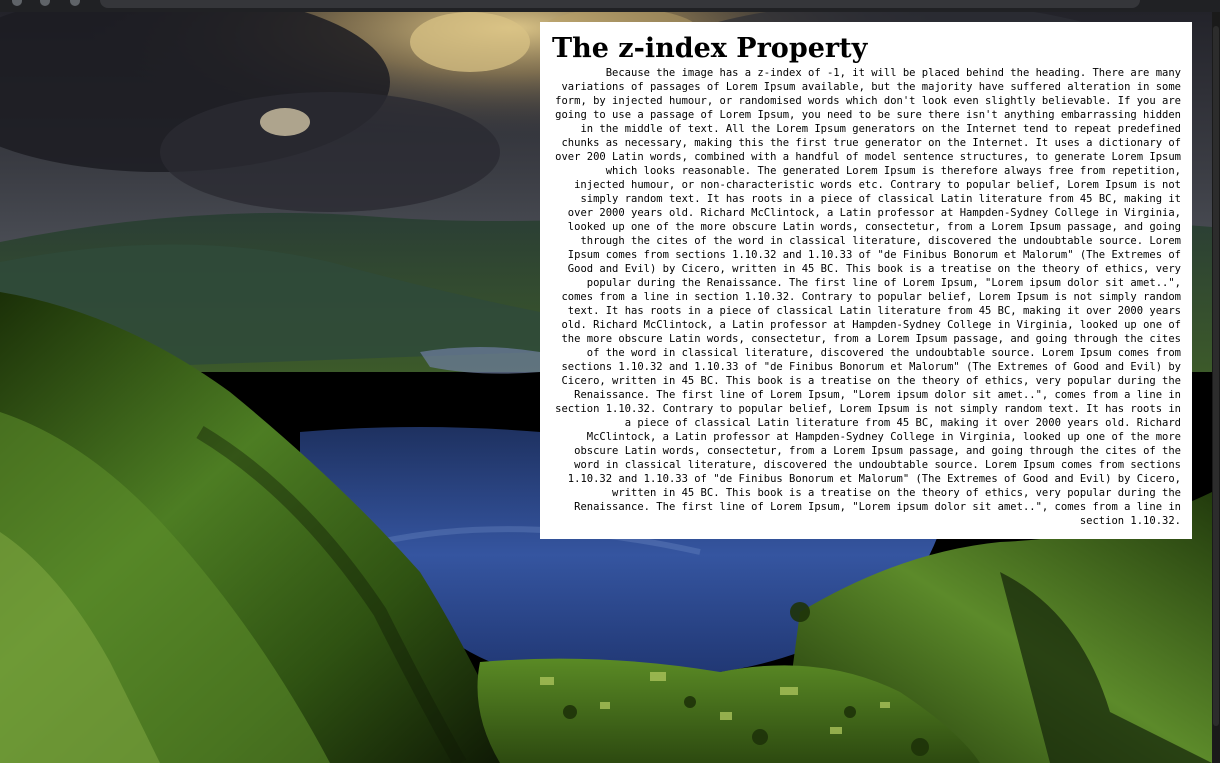 Image resolution: width=1220 pixels, height=763 pixels. Describe the element at coordinates (45, 3) in the screenshot. I see `forward-icon` at that location.